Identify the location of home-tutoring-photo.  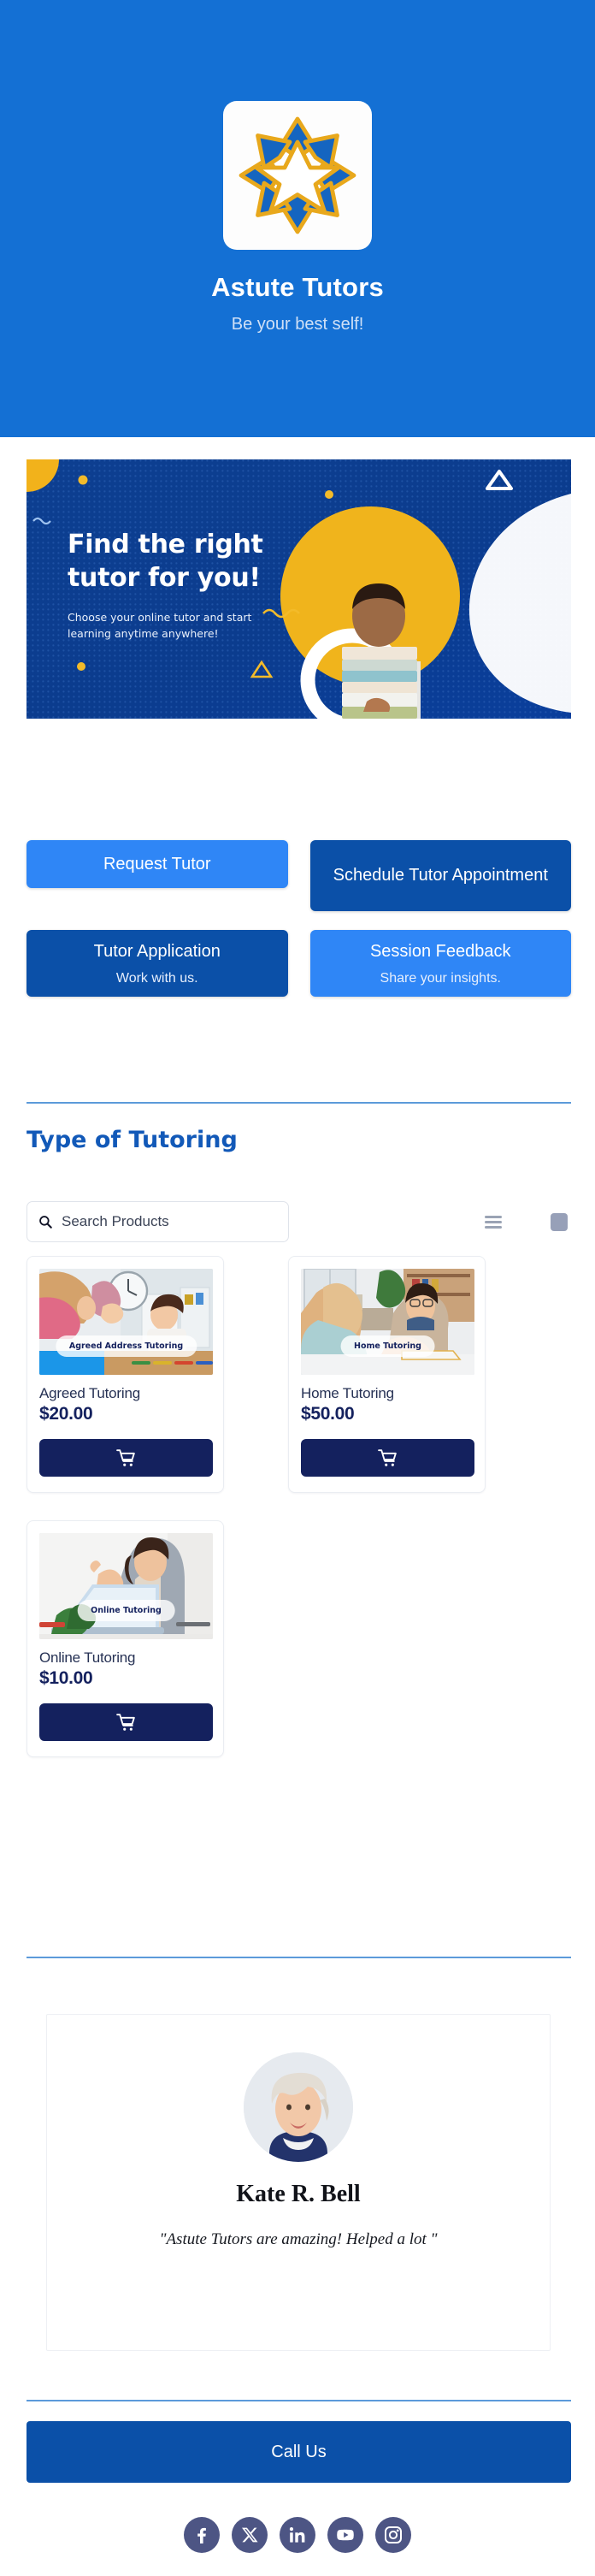
(388, 1322).